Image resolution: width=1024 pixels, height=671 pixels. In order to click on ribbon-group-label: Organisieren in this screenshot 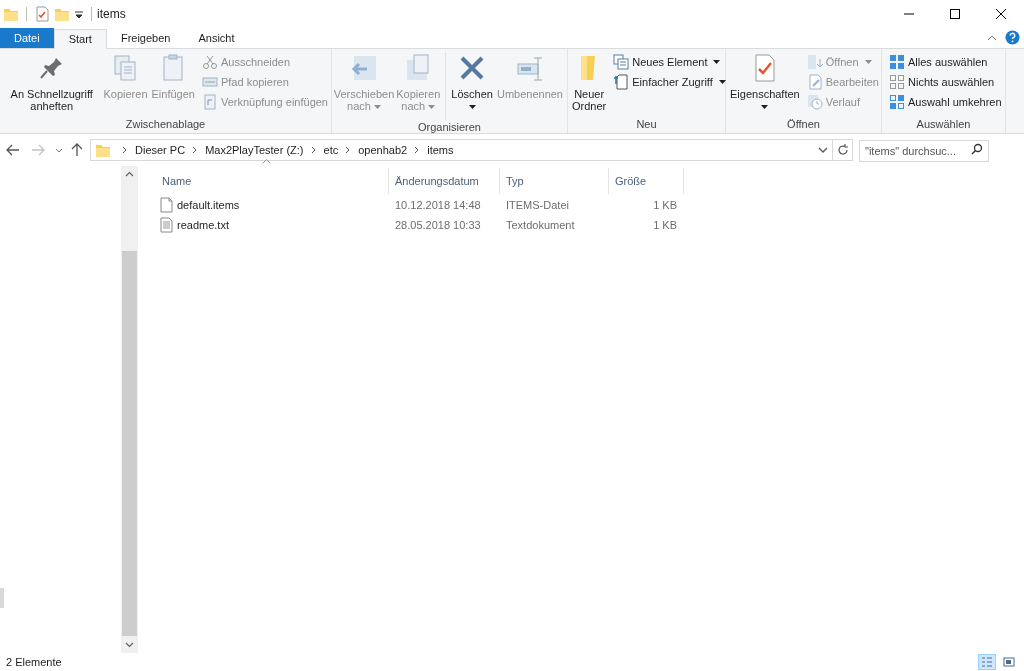, I will do `click(449, 127)`.